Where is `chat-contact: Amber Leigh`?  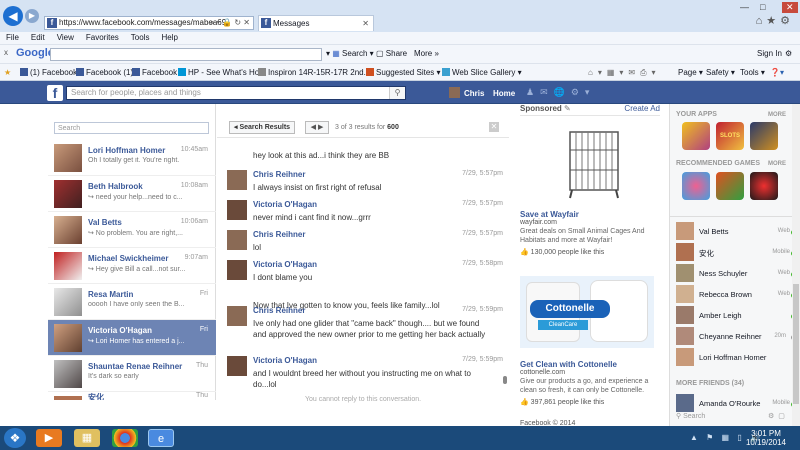 chat-contact: Amber Leigh is located at coordinates (736, 316).